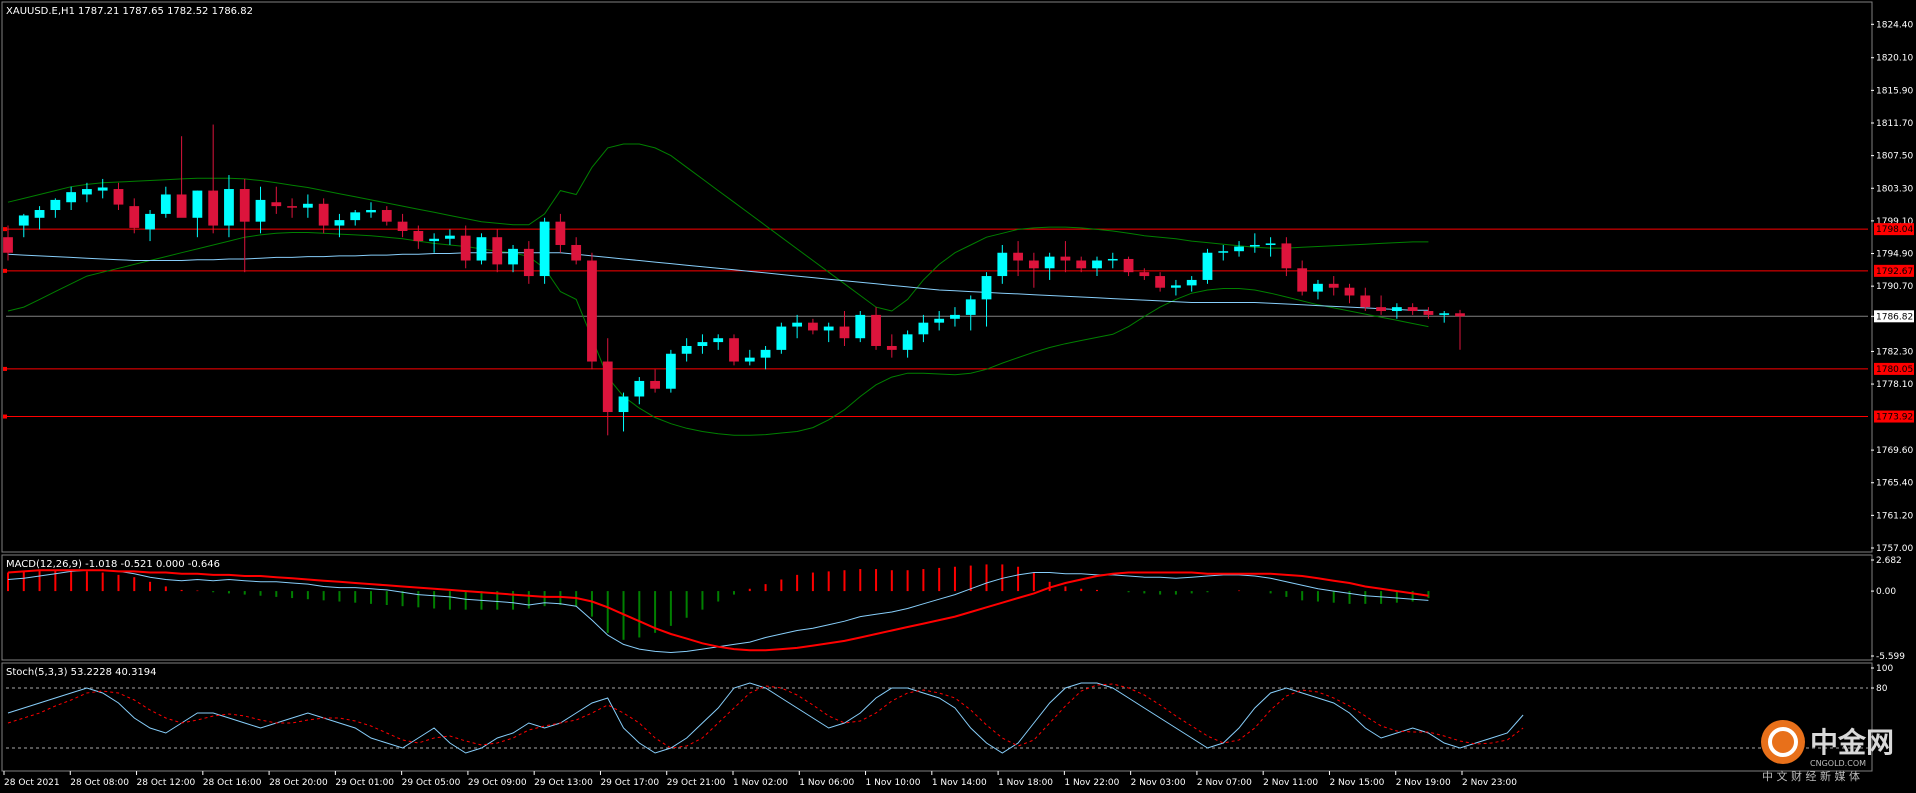 The image size is (1916, 793). I want to click on macd-tick-label: 2.682, so click(1889, 561).